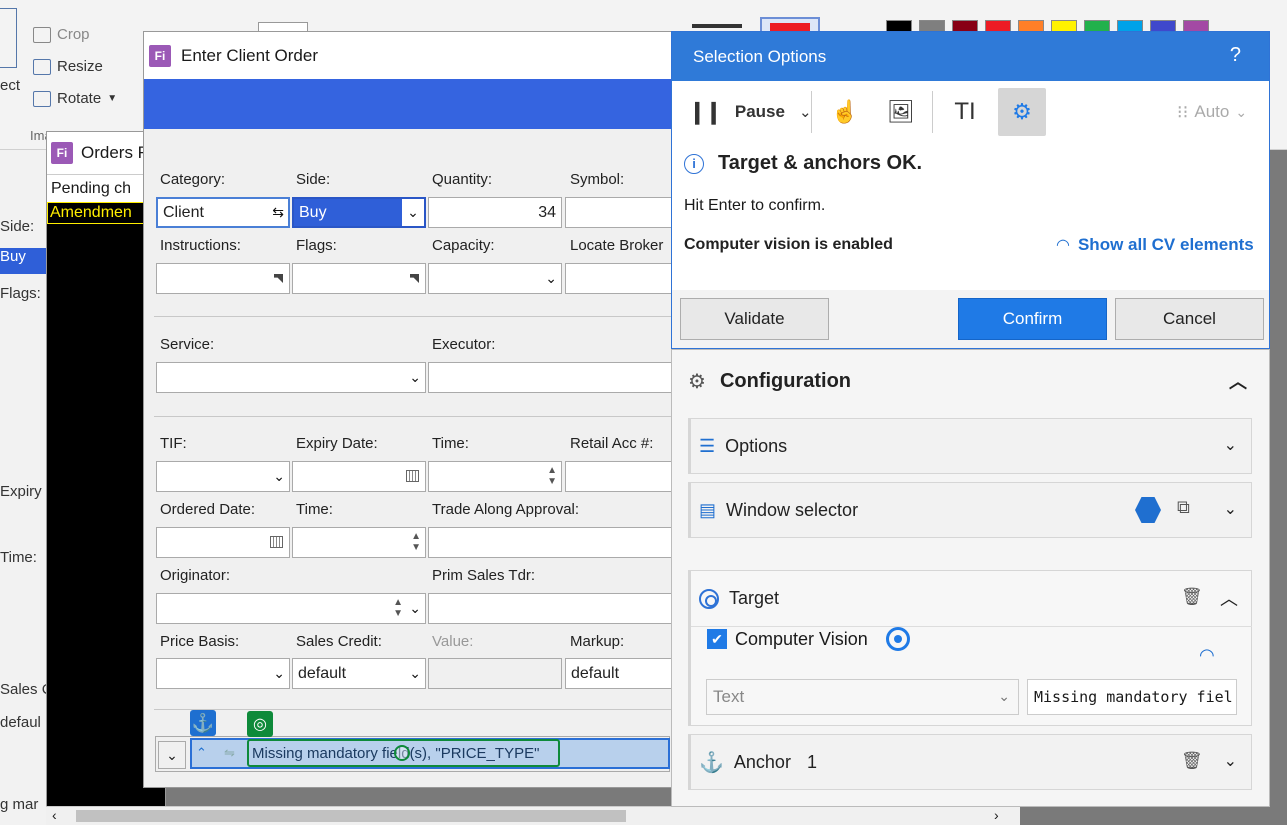 The height and width of the screenshot is (825, 1287). Describe the element at coordinates (595, 673) in the screenshot. I see `markup-value: default` at that location.